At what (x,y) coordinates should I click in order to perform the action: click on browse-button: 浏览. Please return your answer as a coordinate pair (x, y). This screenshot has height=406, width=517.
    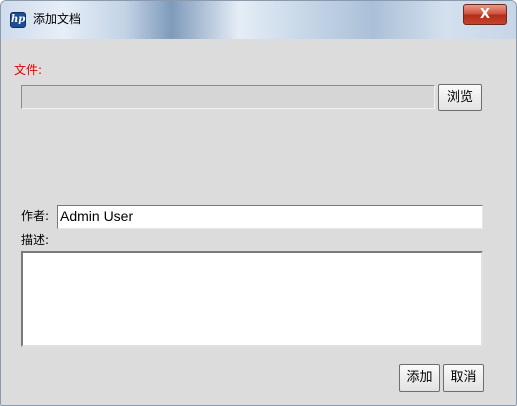
    Looking at the image, I should click on (460, 97).